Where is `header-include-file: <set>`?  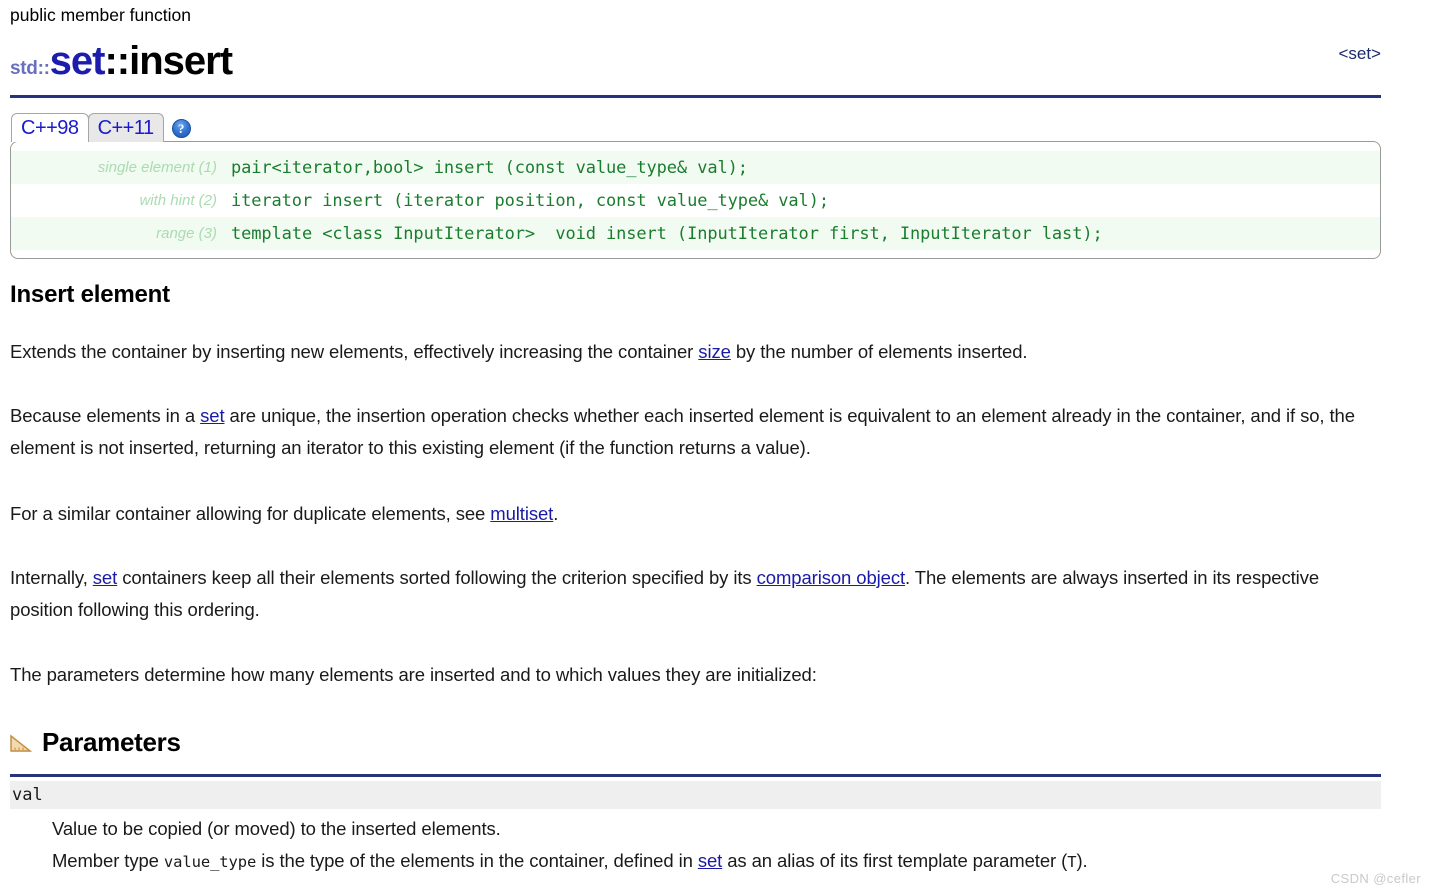 header-include-file: <set> is located at coordinates (1359, 53).